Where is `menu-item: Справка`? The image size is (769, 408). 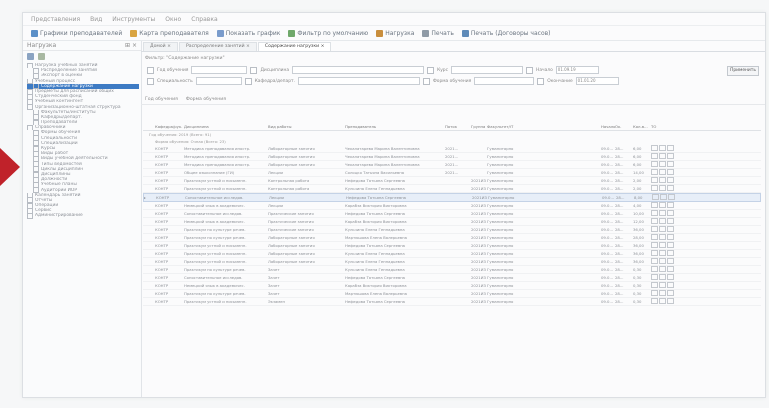 menu-item: Справка is located at coordinates (204, 19).